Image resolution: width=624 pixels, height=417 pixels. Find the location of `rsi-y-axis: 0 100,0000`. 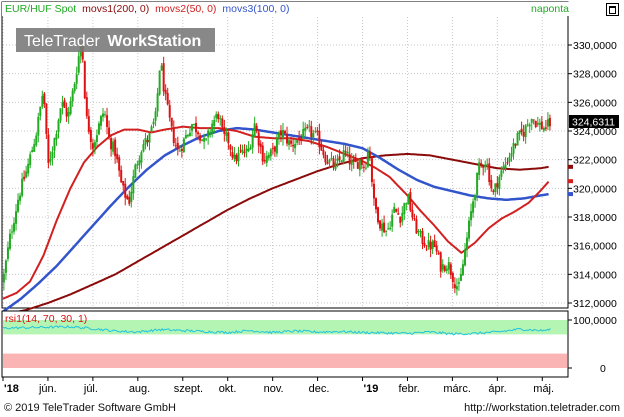

rsi-y-axis: 0 100,0000 is located at coordinates (592, 345).